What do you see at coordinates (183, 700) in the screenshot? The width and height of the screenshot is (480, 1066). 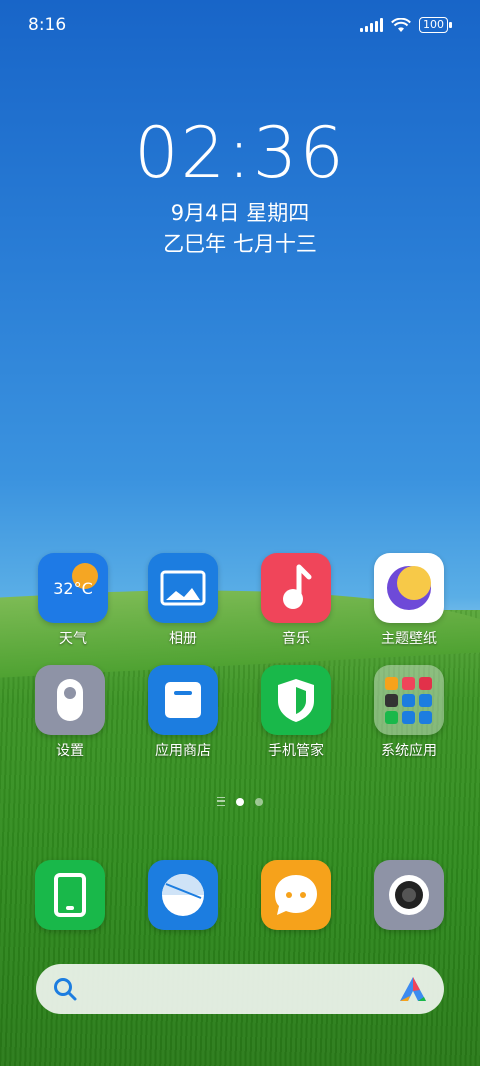 I see `app-store-icon` at bounding box center [183, 700].